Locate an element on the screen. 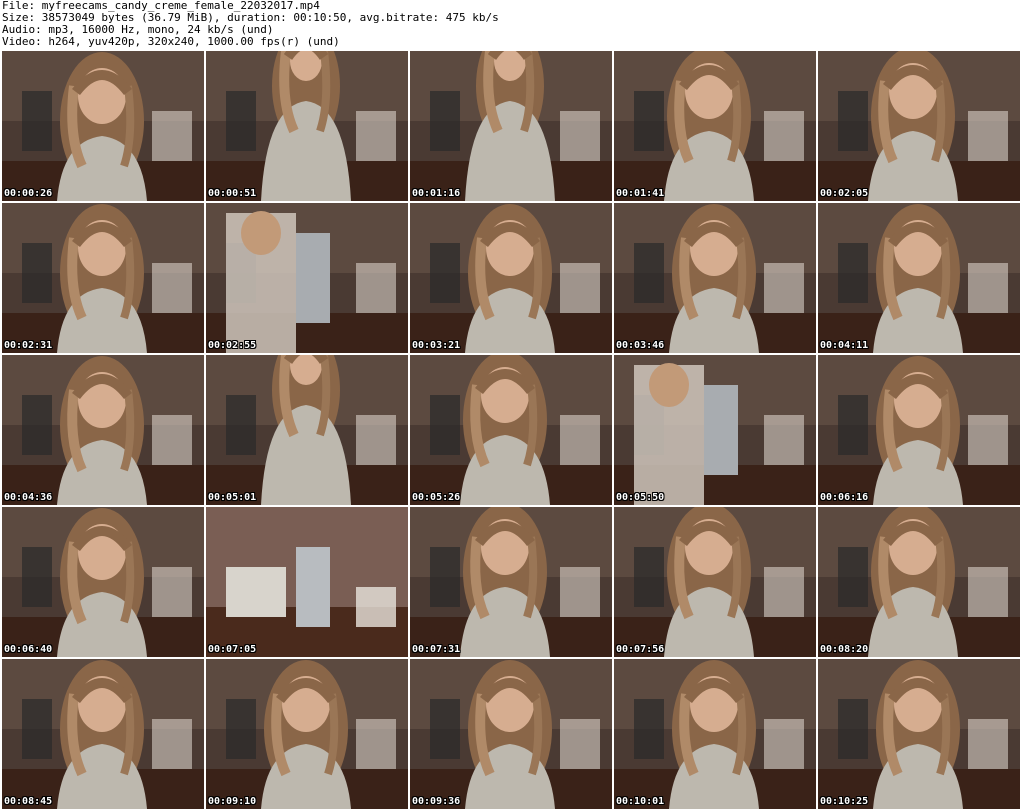 This screenshot has height=811, width=1024. thumbnail-timestamp: 00:04:36 is located at coordinates (28, 497).